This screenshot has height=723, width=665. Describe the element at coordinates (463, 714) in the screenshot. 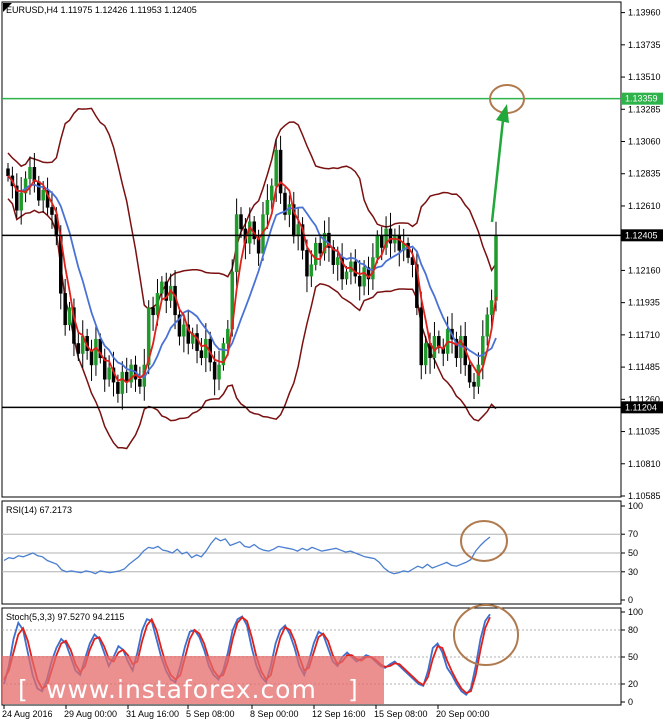

I see `time-tick-label: 20 Sep 00:00` at that location.